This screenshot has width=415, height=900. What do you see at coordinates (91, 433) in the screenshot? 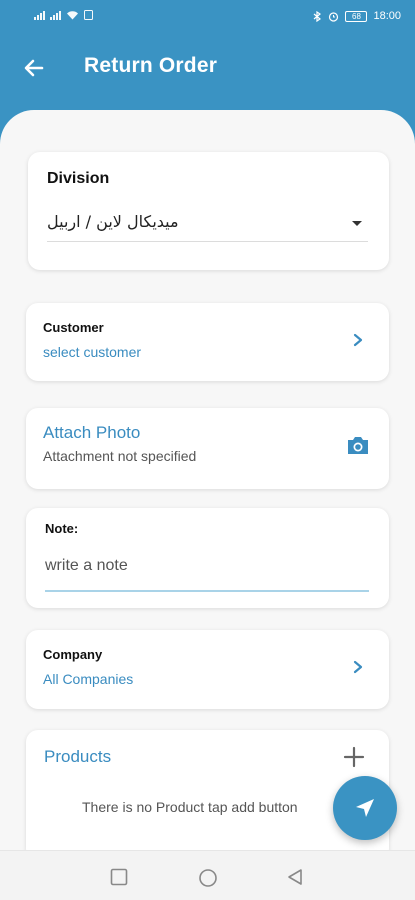
I see `attach-photo-label: Attach Photo` at bounding box center [91, 433].